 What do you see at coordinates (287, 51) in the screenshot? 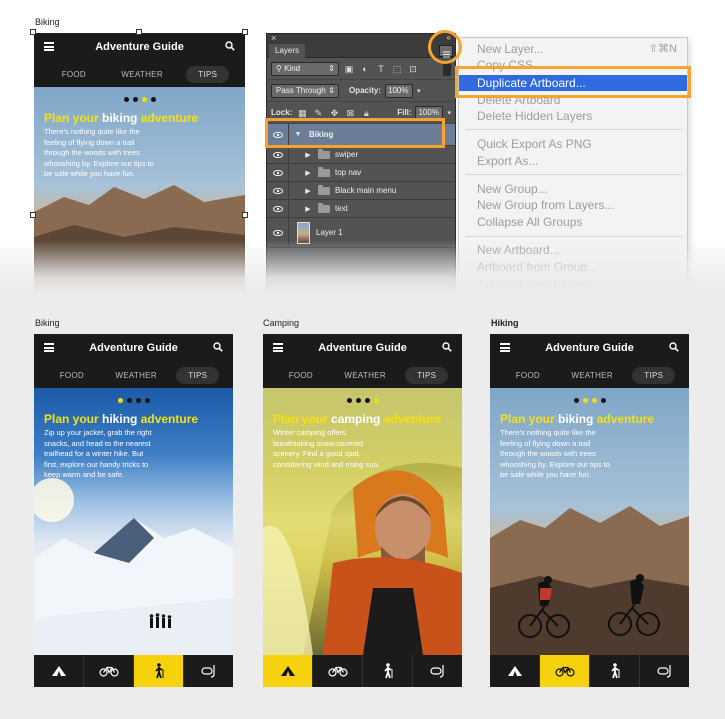
I see `tab-layers: Layers` at bounding box center [287, 51].